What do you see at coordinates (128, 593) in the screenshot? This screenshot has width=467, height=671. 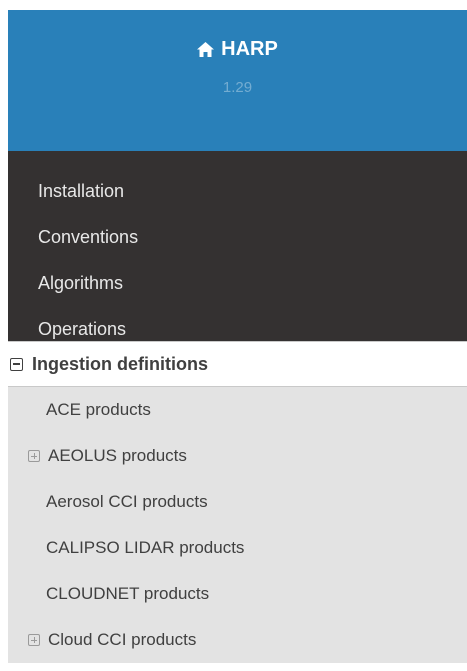 I see `submenu-item-label: CLOUDNET products` at bounding box center [128, 593].